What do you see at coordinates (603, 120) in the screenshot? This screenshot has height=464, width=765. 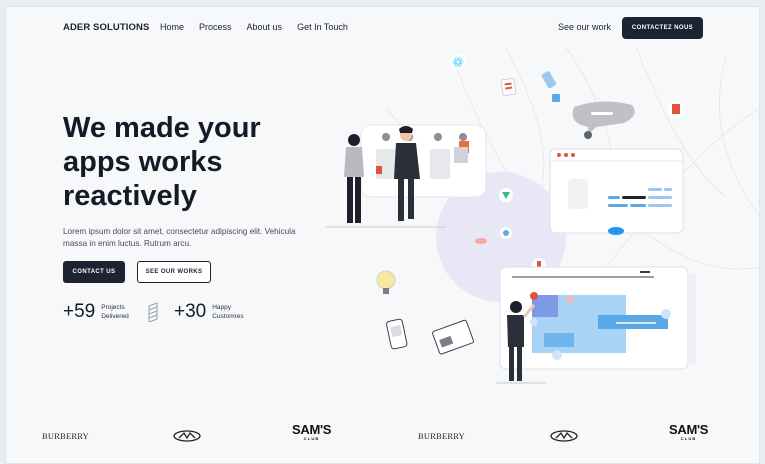 I see `chat-bubble-icon` at bounding box center [603, 120].